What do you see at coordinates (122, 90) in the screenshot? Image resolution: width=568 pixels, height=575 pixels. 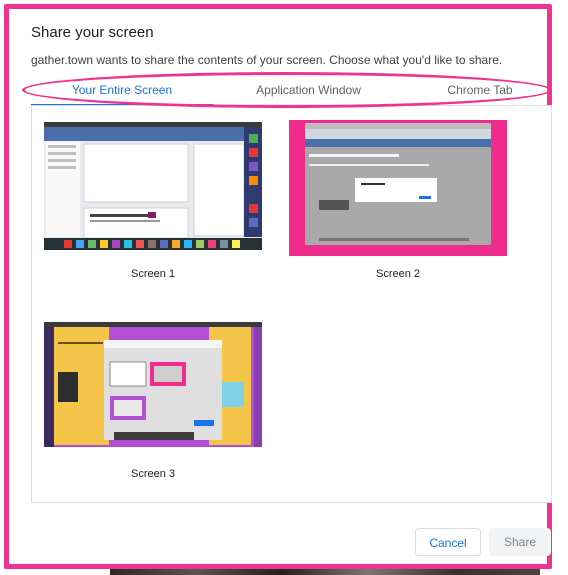 I see `tab-entire-screen: Your Entire Screen` at bounding box center [122, 90].